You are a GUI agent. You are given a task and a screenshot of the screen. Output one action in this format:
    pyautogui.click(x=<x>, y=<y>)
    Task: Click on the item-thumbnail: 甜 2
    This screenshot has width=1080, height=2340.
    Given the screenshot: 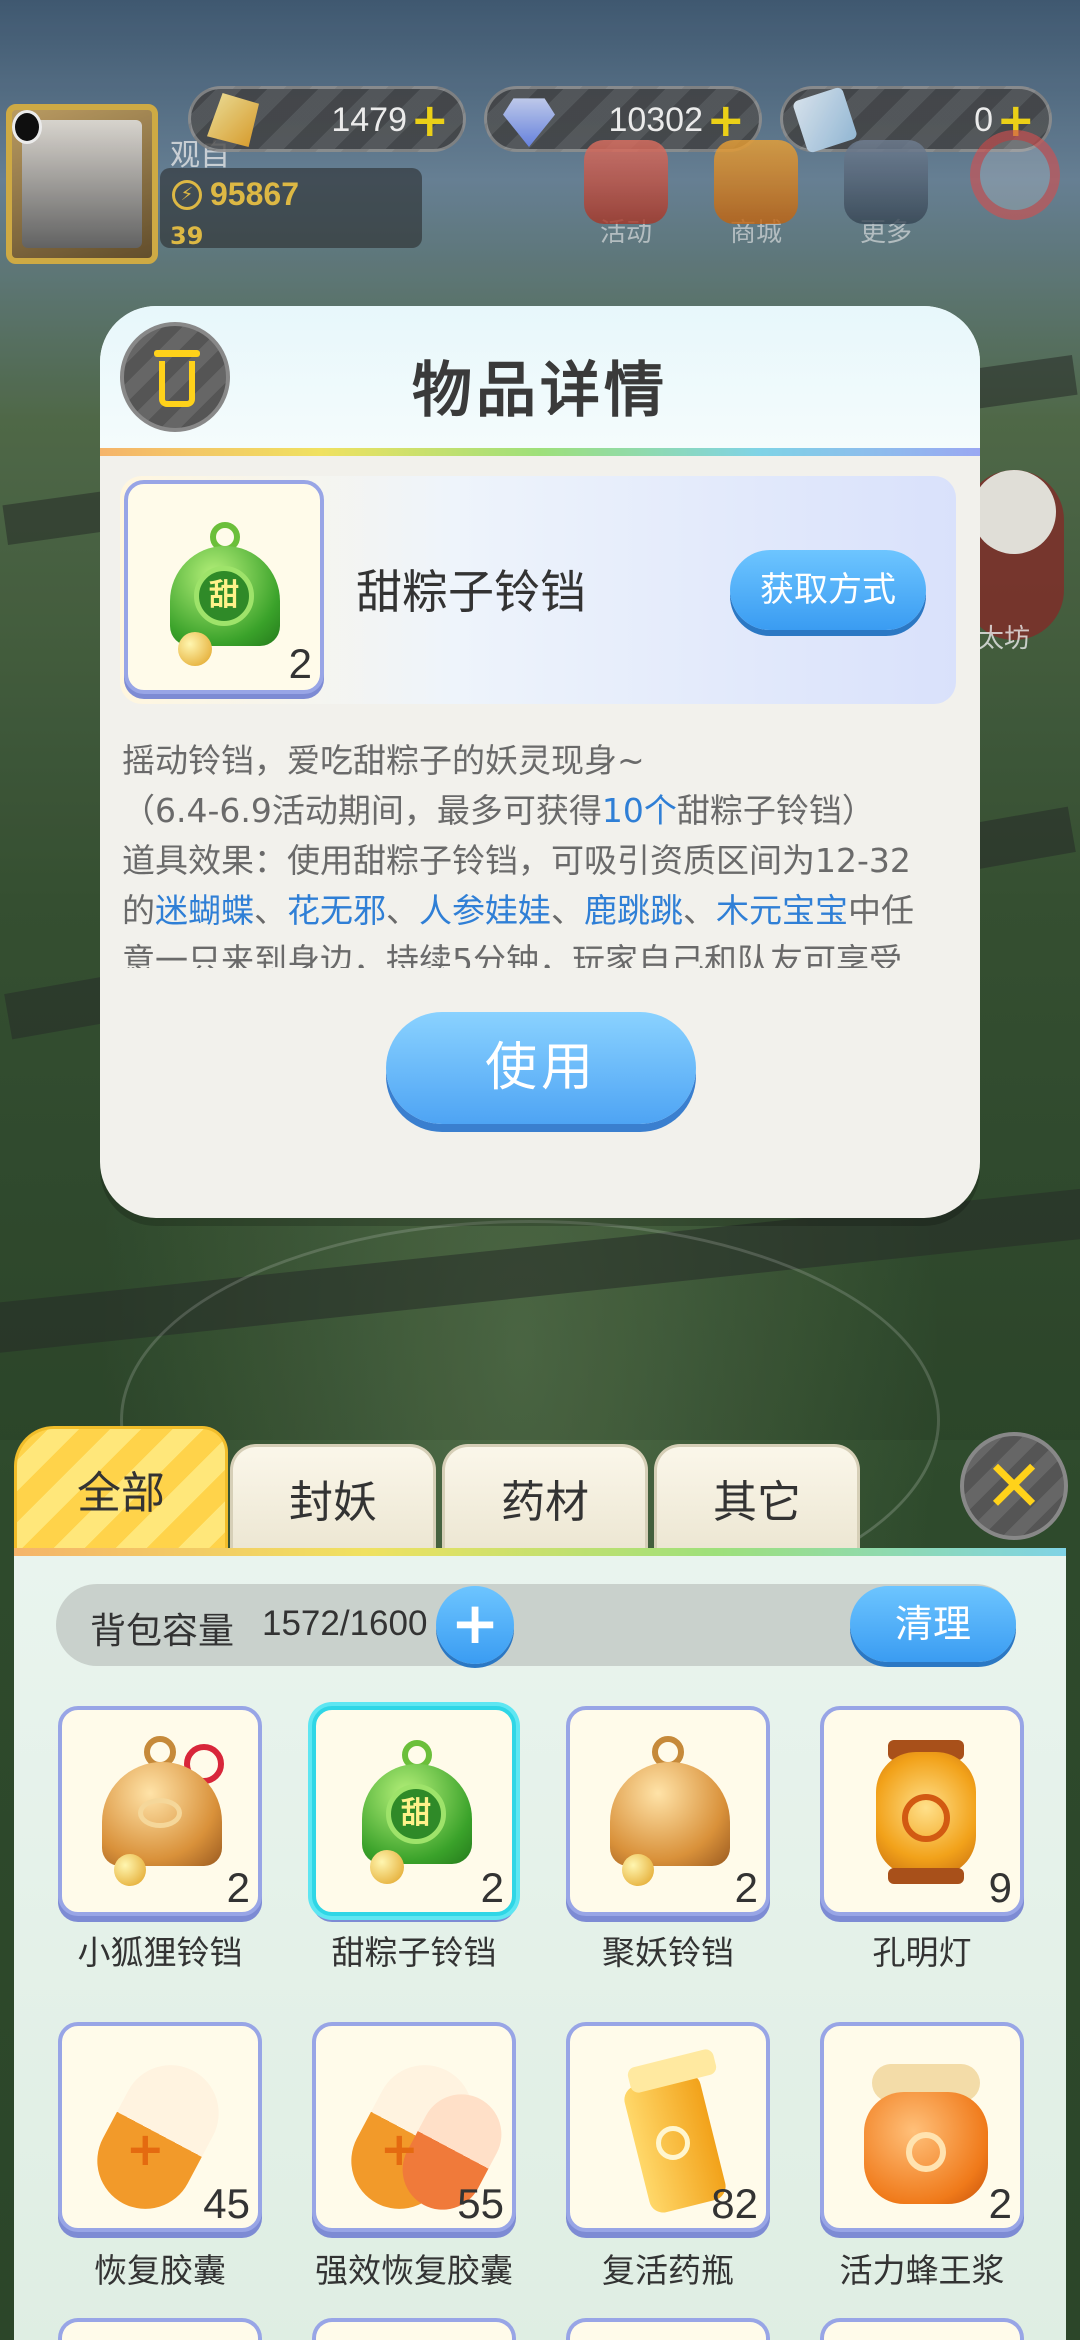 What is the action you would take?
    pyautogui.click(x=224, y=587)
    